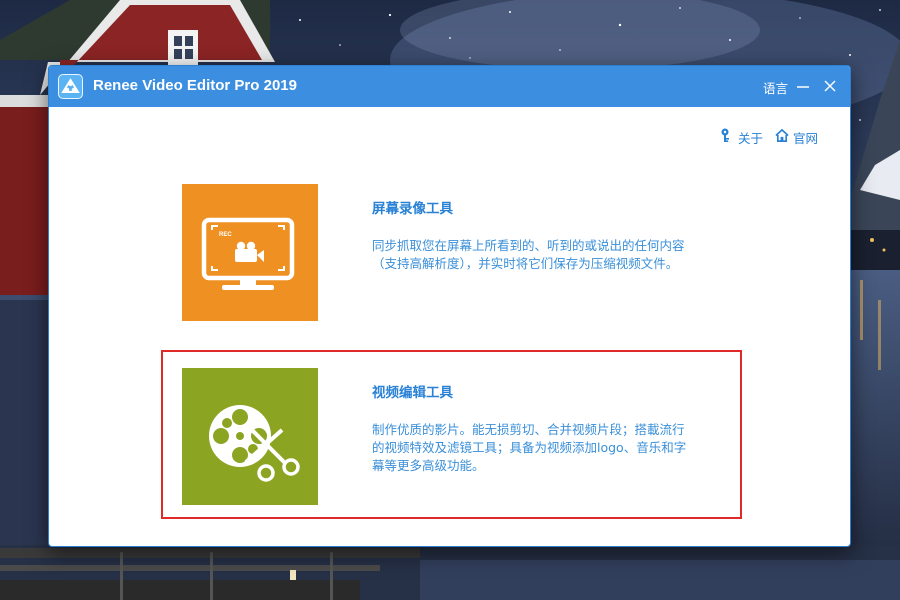 The image size is (900, 600). Describe the element at coordinates (449, 86) in the screenshot. I see `title-bar: Renee Video Editor Pro 2019 语言` at that location.